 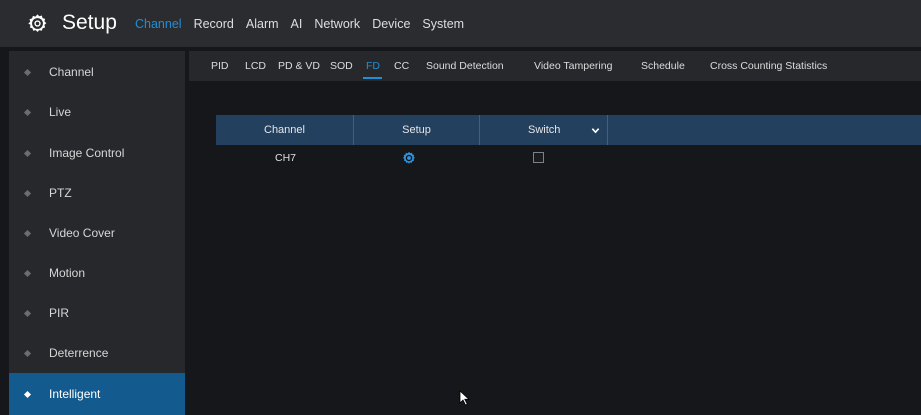 I want to click on tab-cross-counting-statistics: Cross Counting Statistics, so click(x=768, y=66).